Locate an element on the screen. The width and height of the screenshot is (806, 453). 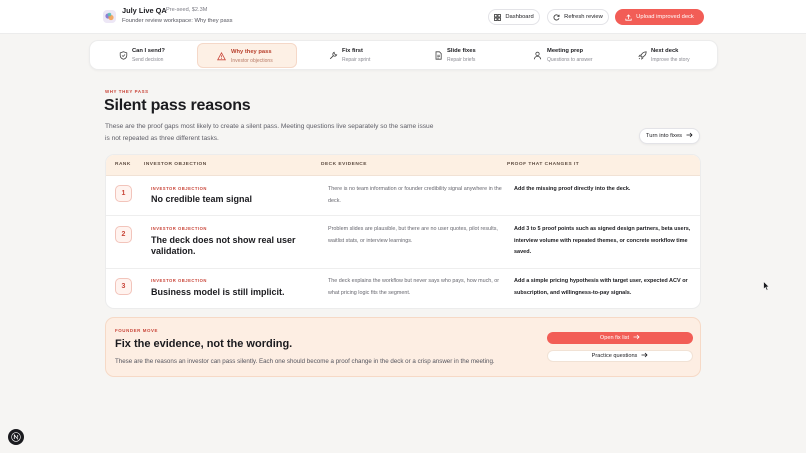
tab-label: Next deck is located at coordinates (665, 51).